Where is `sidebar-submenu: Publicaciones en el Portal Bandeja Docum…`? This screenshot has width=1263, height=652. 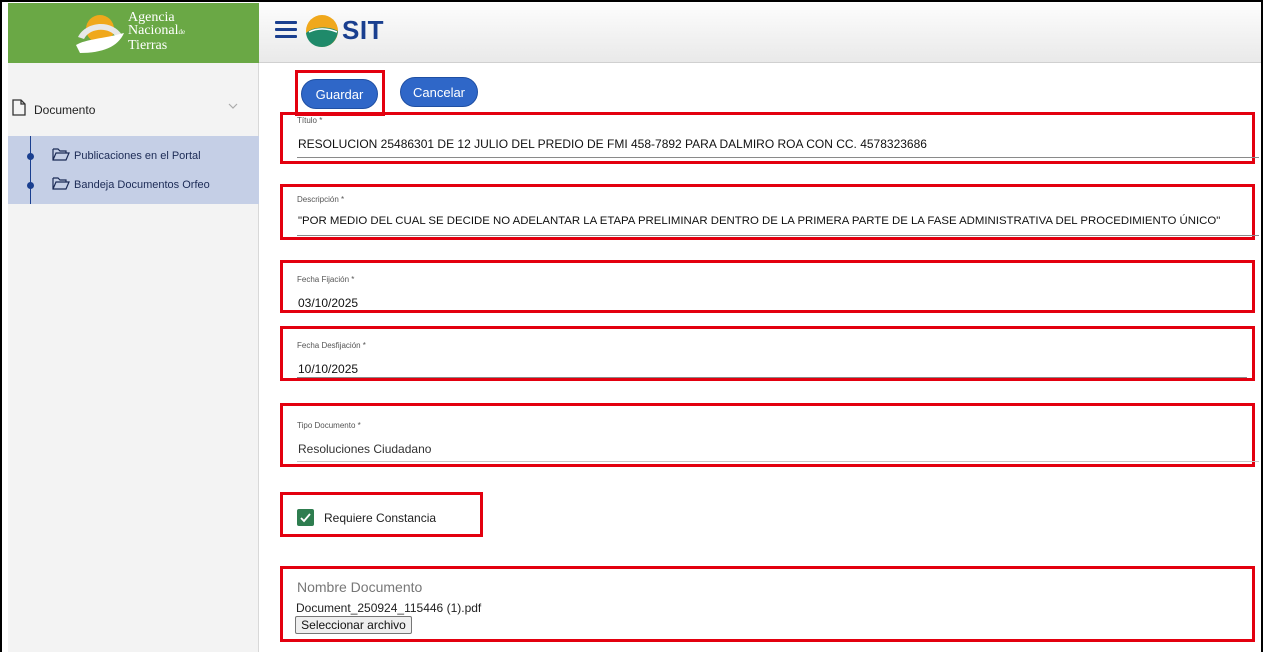
sidebar-submenu: Publicaciones en el Portal Bandeja Docum… is located at coordinates (133, 170).